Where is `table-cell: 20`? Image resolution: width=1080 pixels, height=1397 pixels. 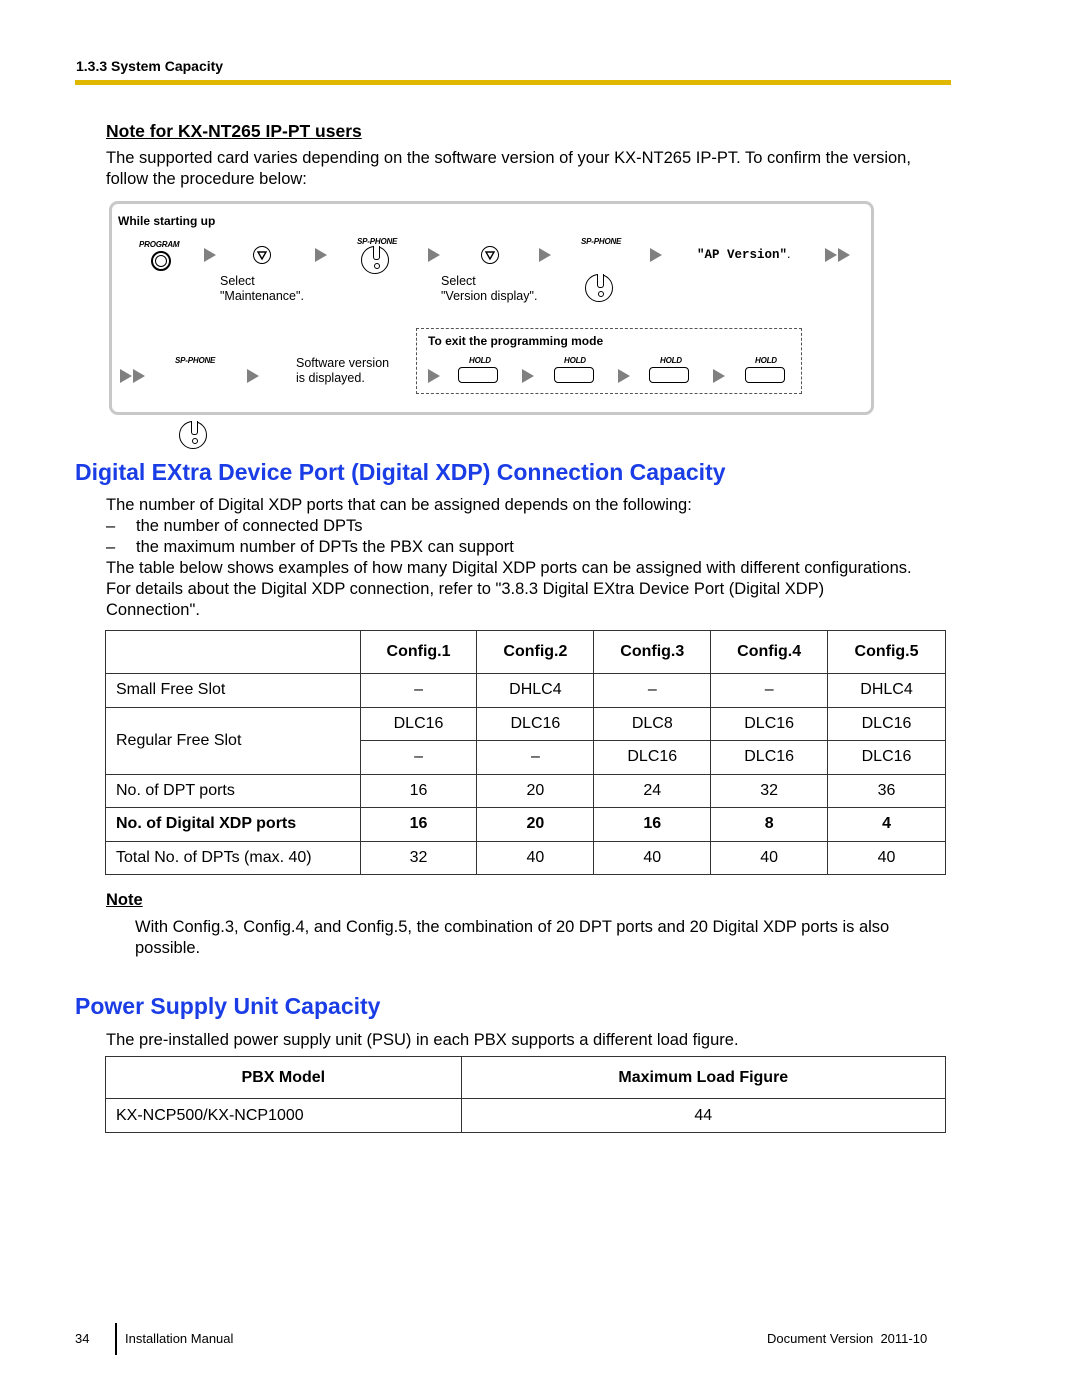
table-cell: 20 is located at coordinates (535, 790).